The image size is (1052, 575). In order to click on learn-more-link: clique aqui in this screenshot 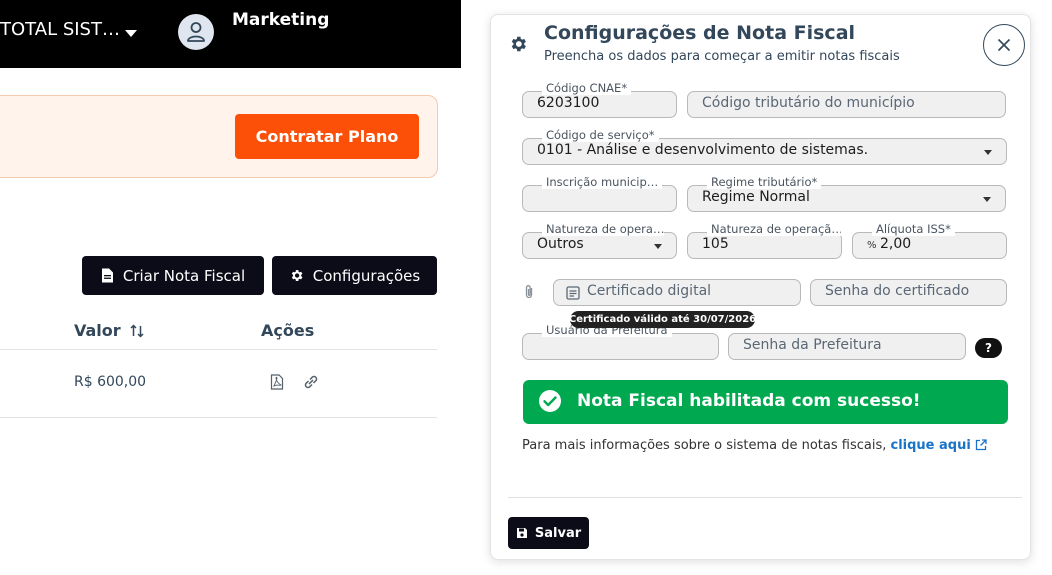, I will do `click(931, 445)`.